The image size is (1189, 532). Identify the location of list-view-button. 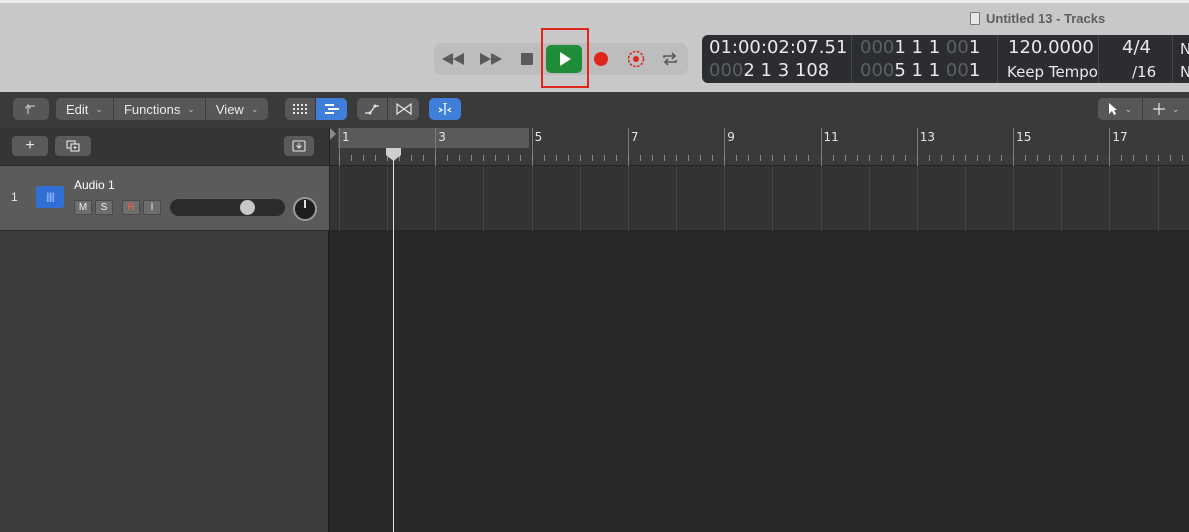
(331, 109).